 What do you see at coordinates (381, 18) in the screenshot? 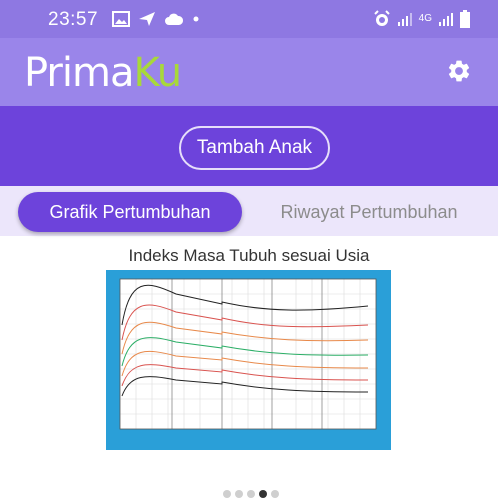
I see `alarm-icon` at bounding box center [381, 18].